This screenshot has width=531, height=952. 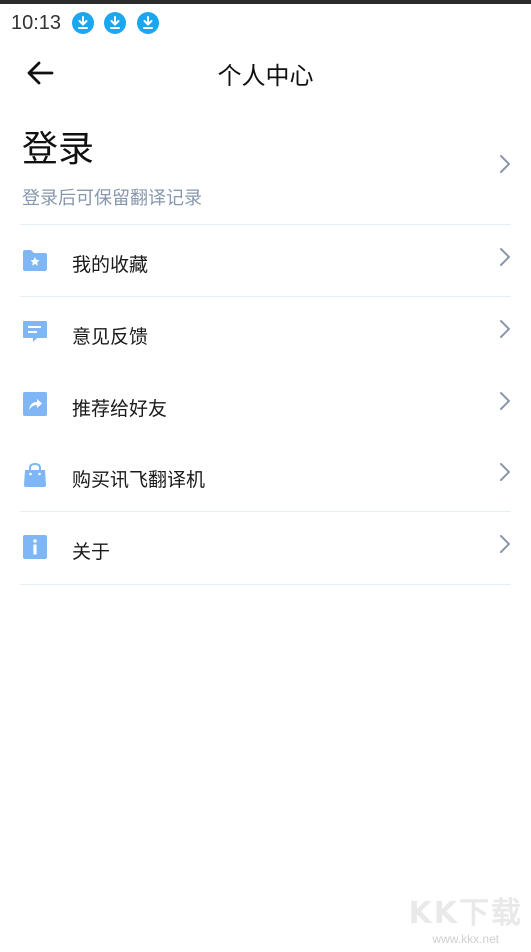 What do you see at coordinates (265, 167) in the screenshot?
I see `login-row: 登录 登录后可保留翻译记录` at bounding box center [265, 167].